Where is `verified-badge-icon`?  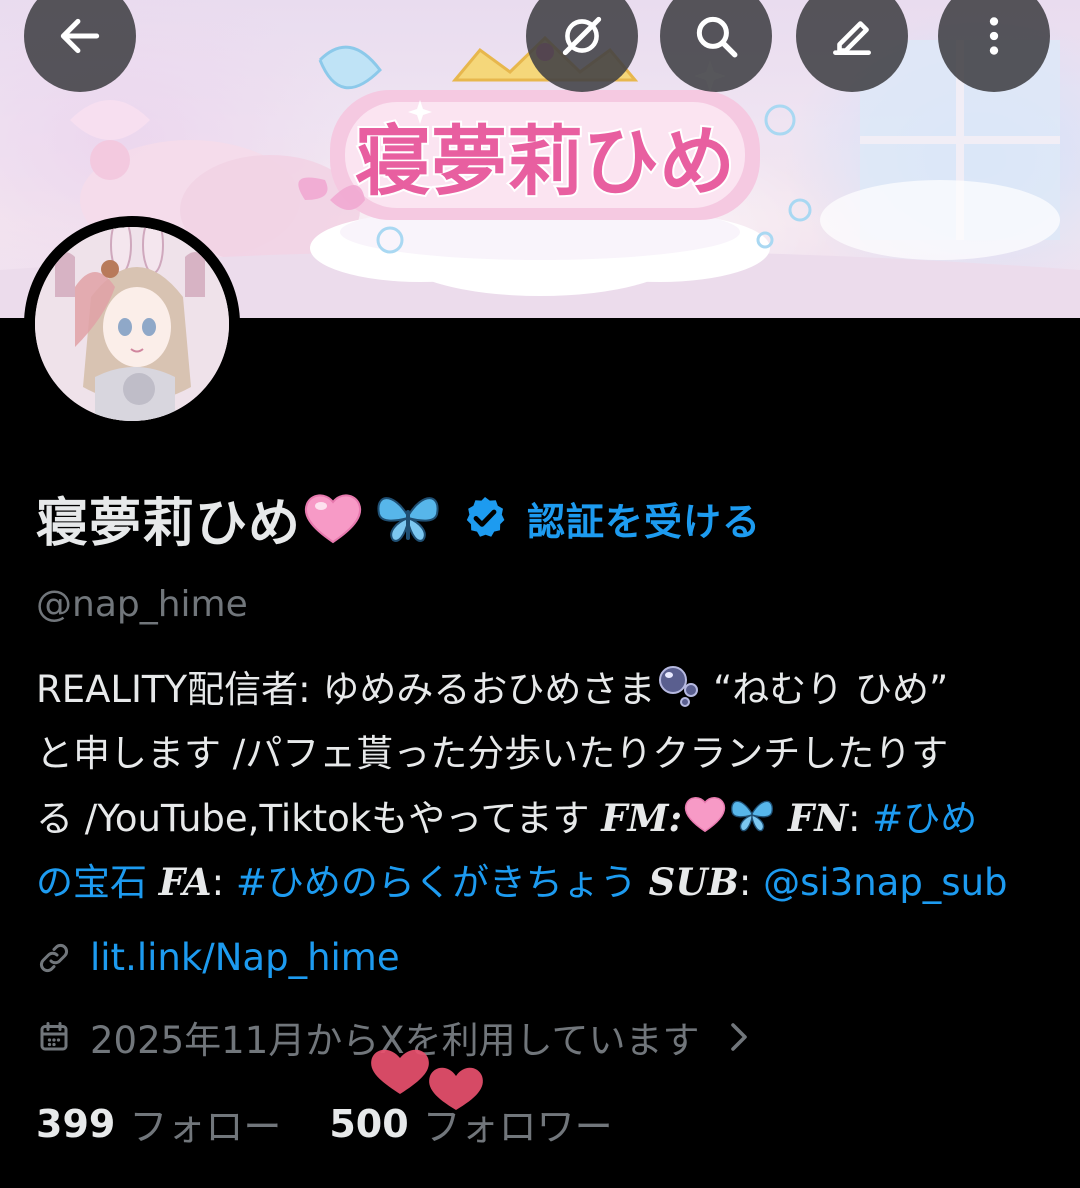
verified-badge-icon is located at coordinates (485, 517).